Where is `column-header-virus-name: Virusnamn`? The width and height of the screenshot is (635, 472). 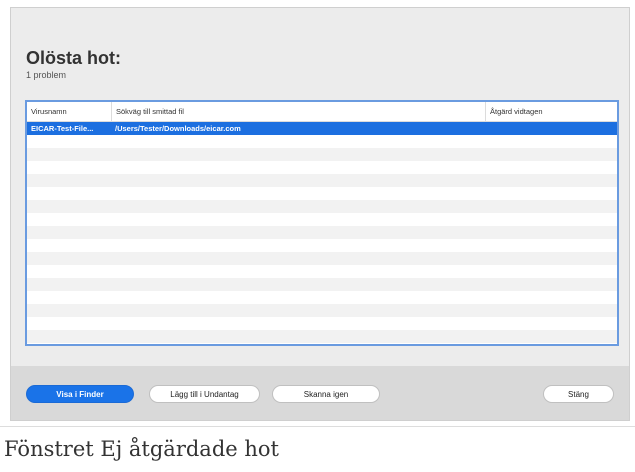
column-header-virus-name: Virusnamn is located at coordinates (69, 111).